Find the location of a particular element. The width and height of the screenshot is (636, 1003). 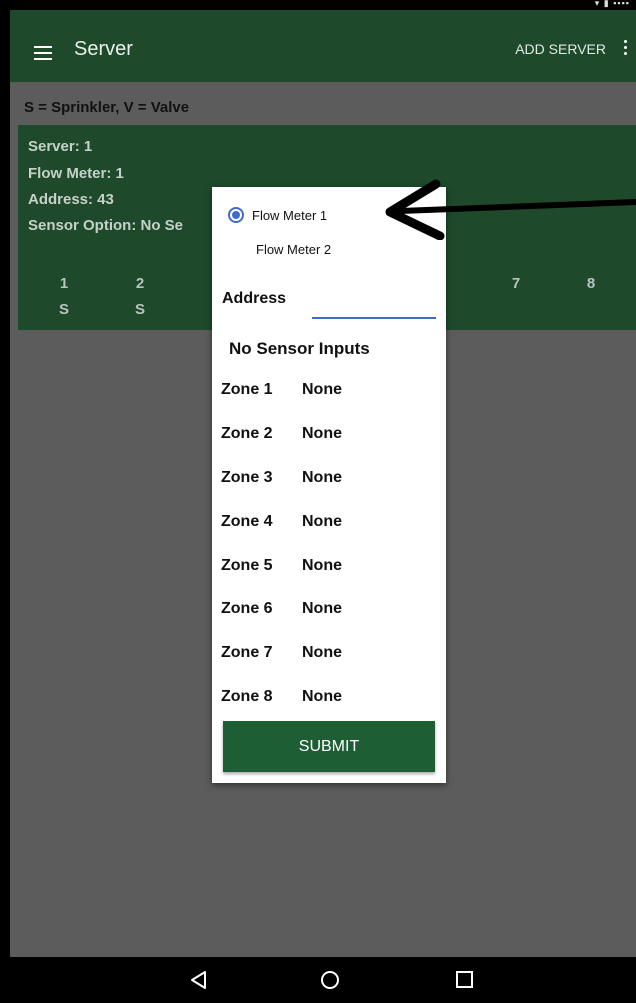

submit-button: SUBMIT is located at coordinates (329, 746).